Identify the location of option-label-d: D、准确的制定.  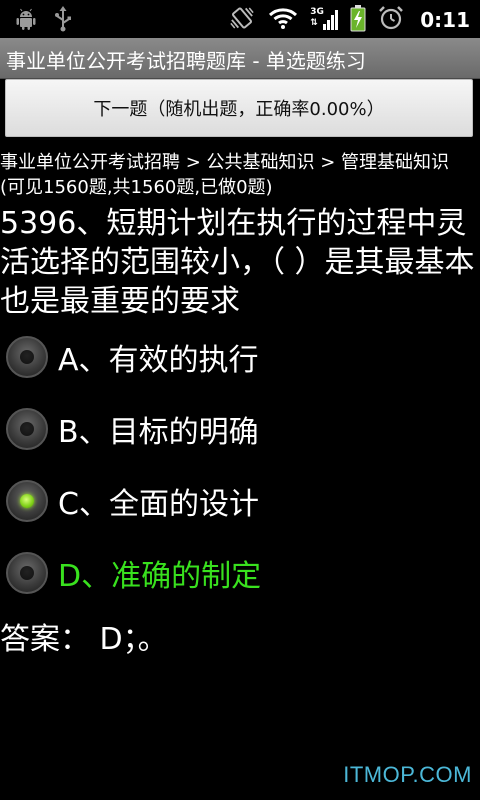
(160, 576).